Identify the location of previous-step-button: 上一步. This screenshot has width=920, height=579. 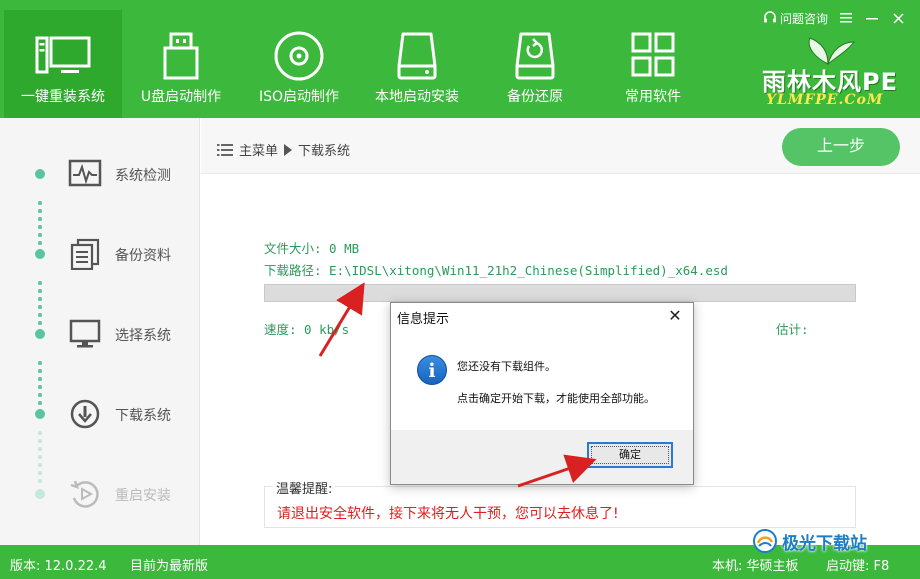
(841, 147).